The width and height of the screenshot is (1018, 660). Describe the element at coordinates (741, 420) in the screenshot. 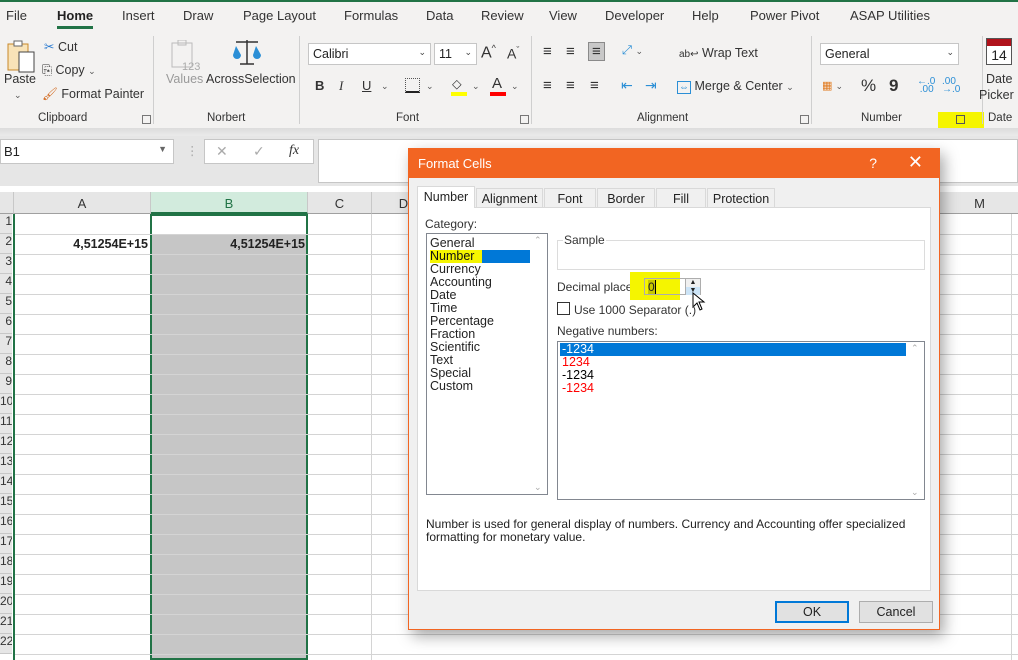

I see `negative-numbers-list: ⌃ ⌄ -1234 1234 -1234 -1234` at that location.